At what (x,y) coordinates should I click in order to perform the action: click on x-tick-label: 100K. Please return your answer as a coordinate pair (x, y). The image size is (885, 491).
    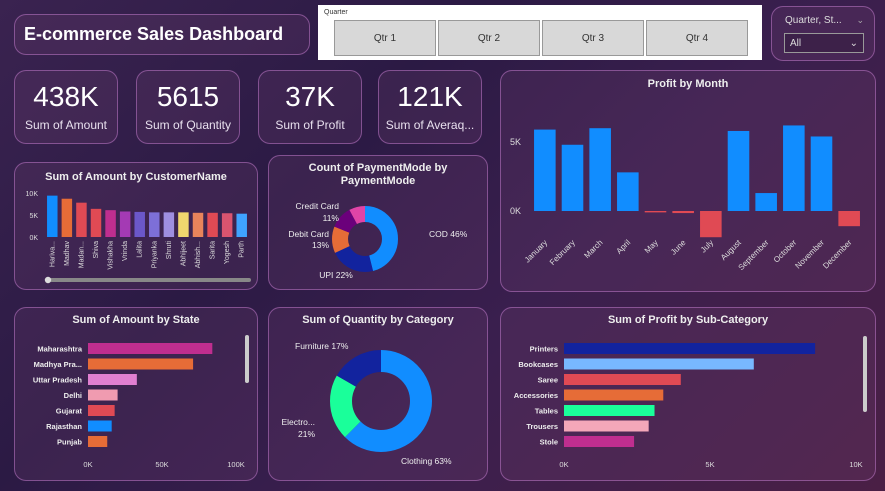
    Looking at the image, I should click on (236, 464).